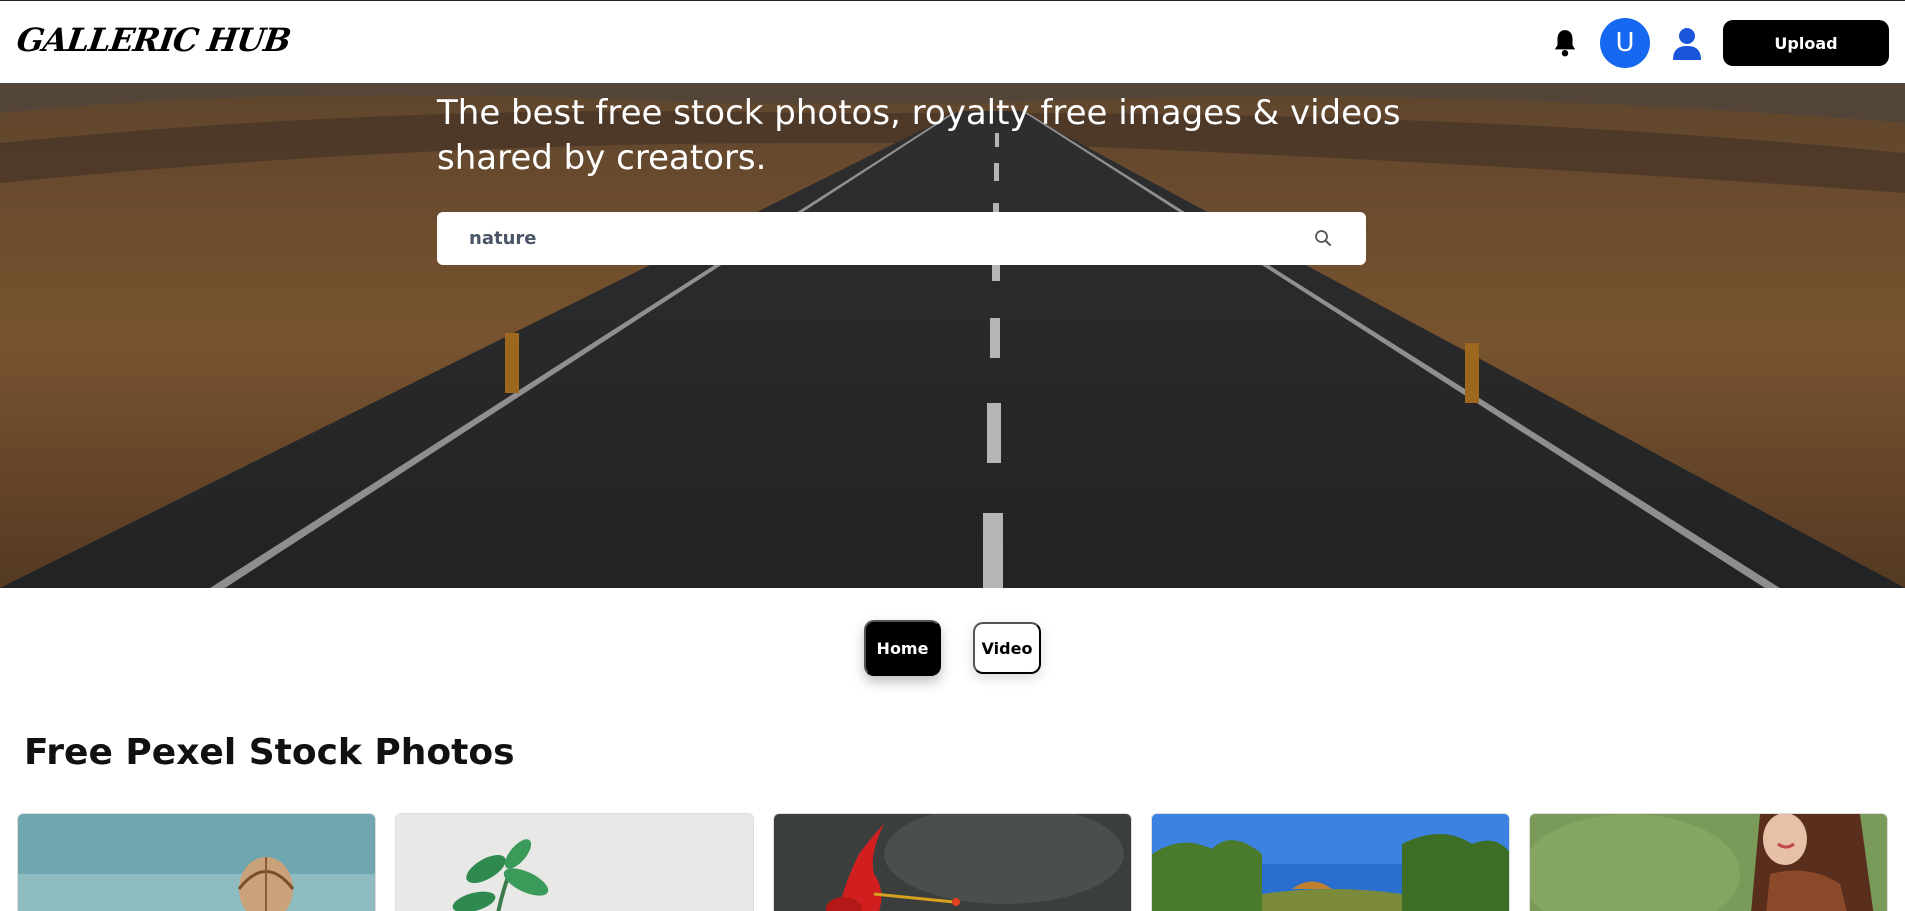 Image resolution: width=1905 pixels, height=911 pixels. I want to click on search-bar, so click(901, 238).